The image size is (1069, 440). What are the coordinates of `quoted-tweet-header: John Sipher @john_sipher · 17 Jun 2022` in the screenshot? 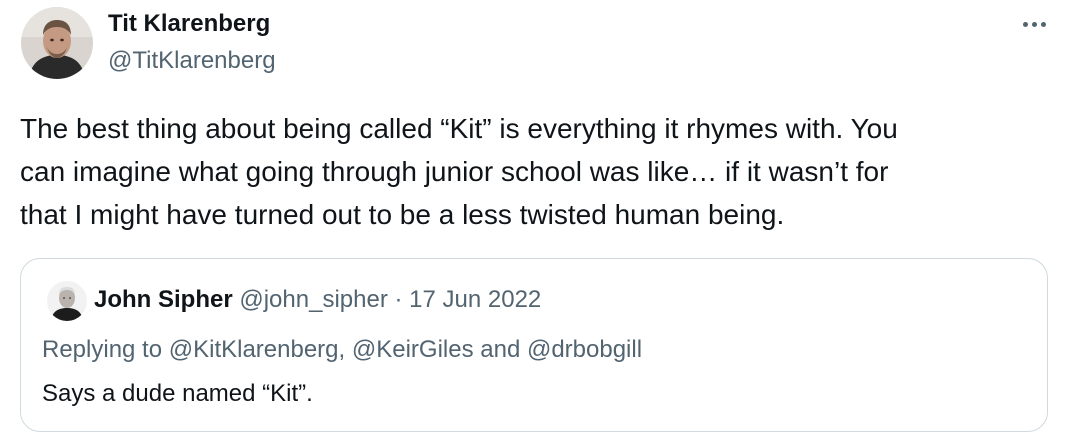 It's located at (317, 300).